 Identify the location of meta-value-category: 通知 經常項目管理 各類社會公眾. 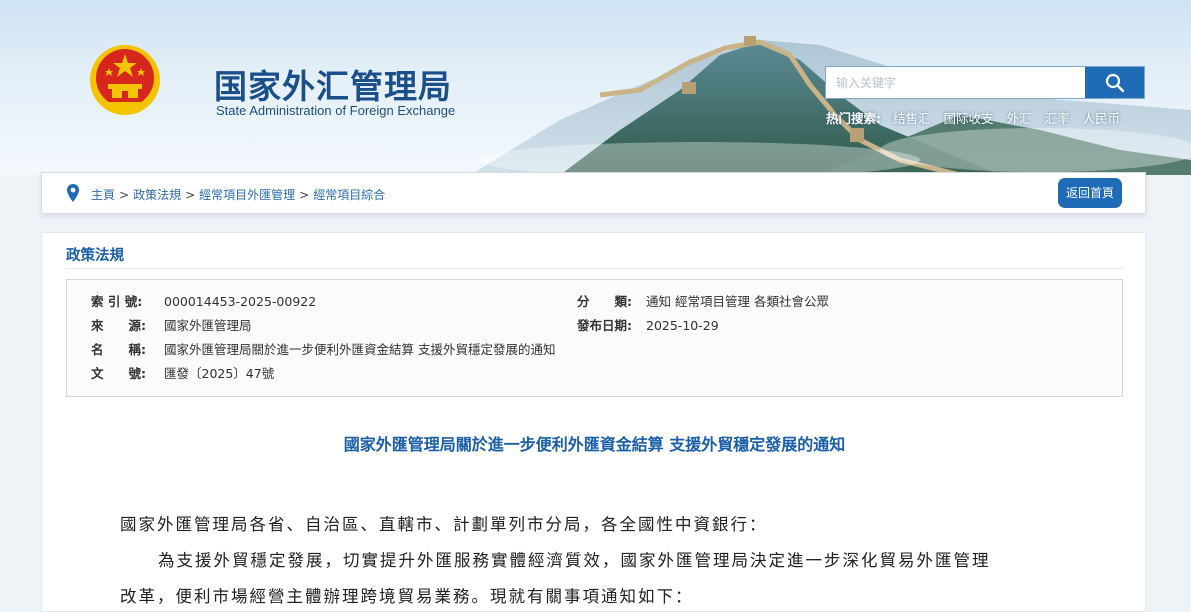
(737, 301).